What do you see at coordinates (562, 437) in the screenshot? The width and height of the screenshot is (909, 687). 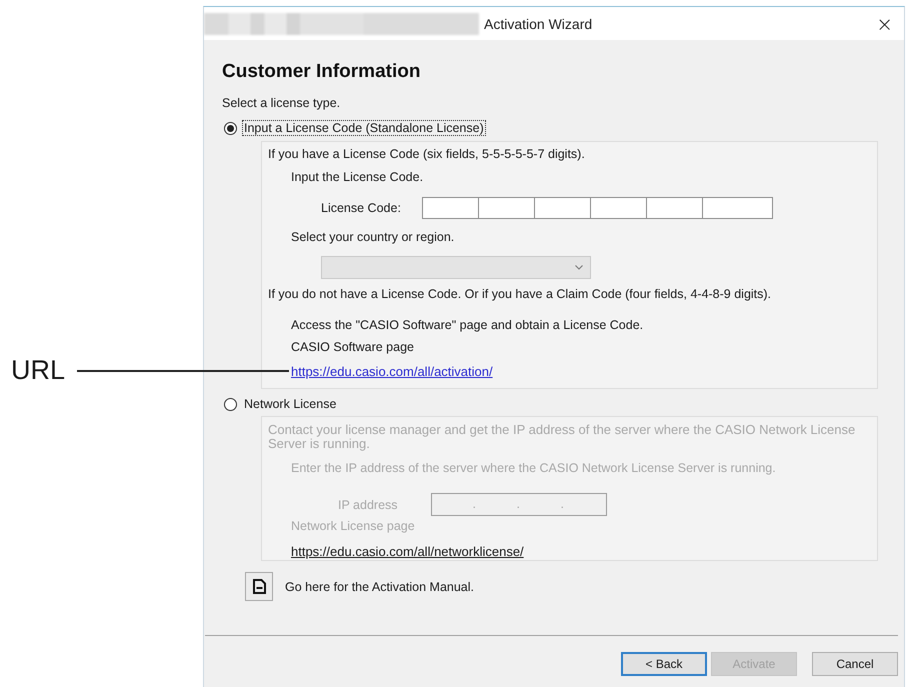 I see `info-text: Contact your license manager and get the IP address of the server where the CASIO Network License Server is running.` at bounding box center [562, 437].